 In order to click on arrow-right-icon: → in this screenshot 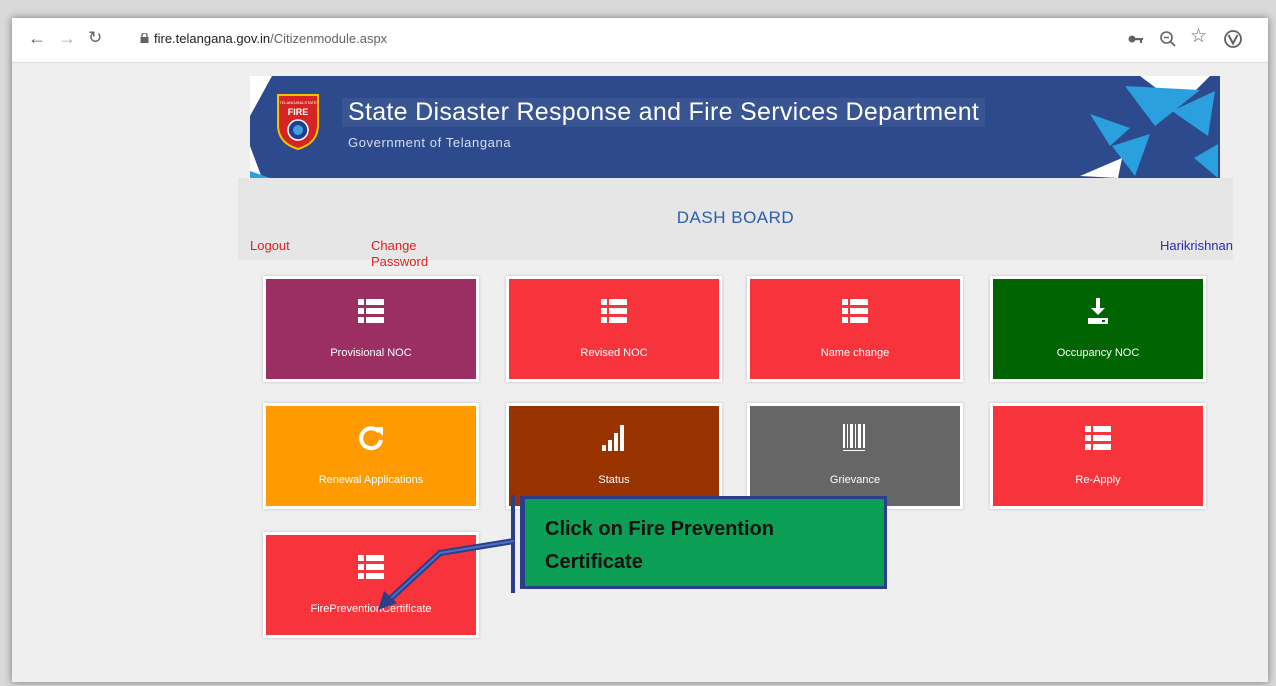, I will do `click(67, 38)`.